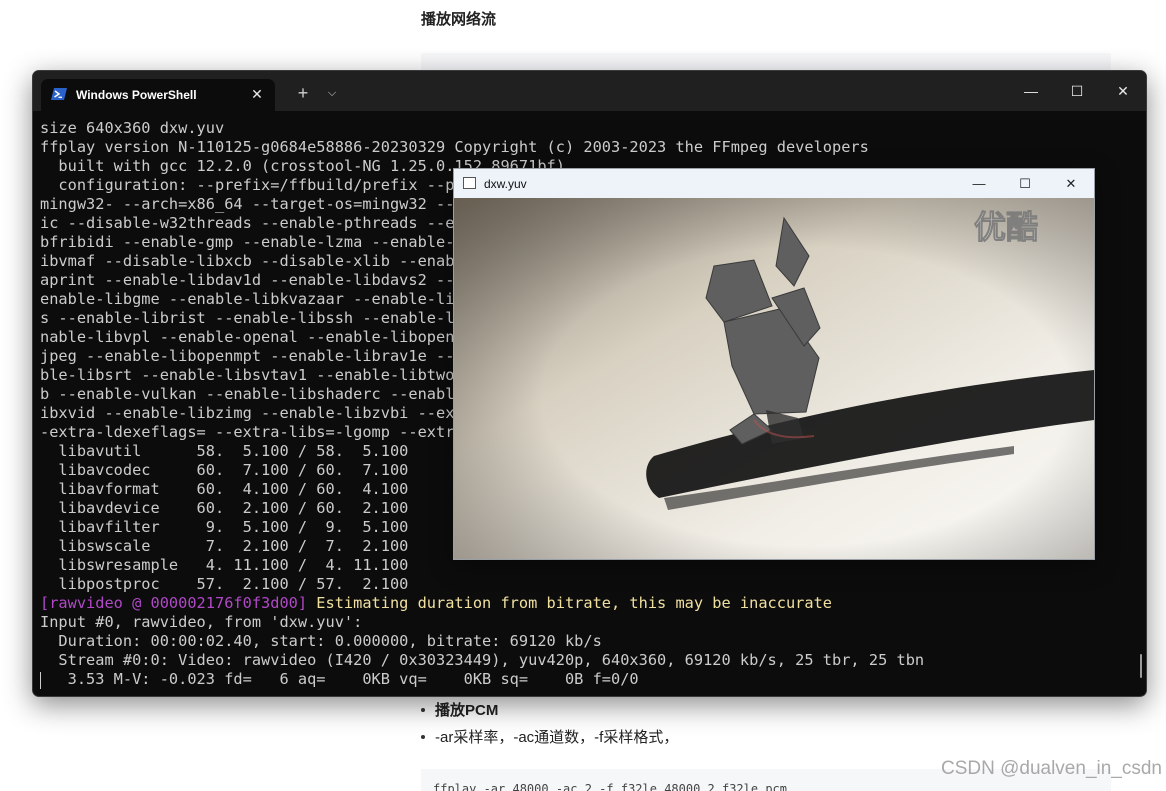 Image resolution: width=1166 pixels, height=791 pixels. I want to click on player-maximize-button: ☐, so click(1025, 183).